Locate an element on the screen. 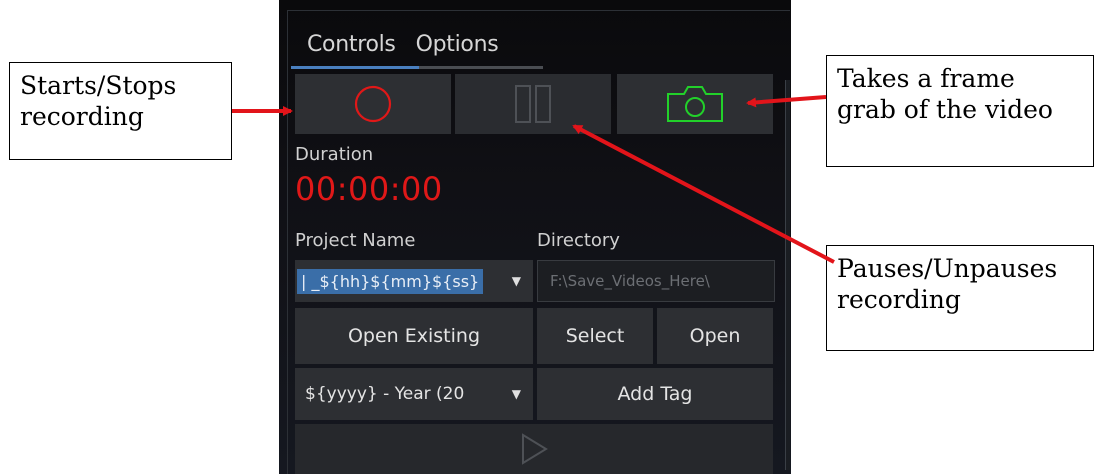  select-button: Select is located at coordinates (595, 336).